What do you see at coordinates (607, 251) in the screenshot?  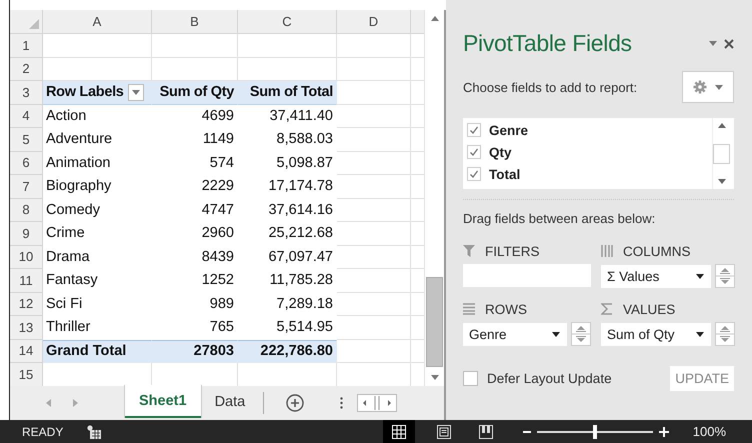 I see `columns-icon` at bounding box center [607, 251].